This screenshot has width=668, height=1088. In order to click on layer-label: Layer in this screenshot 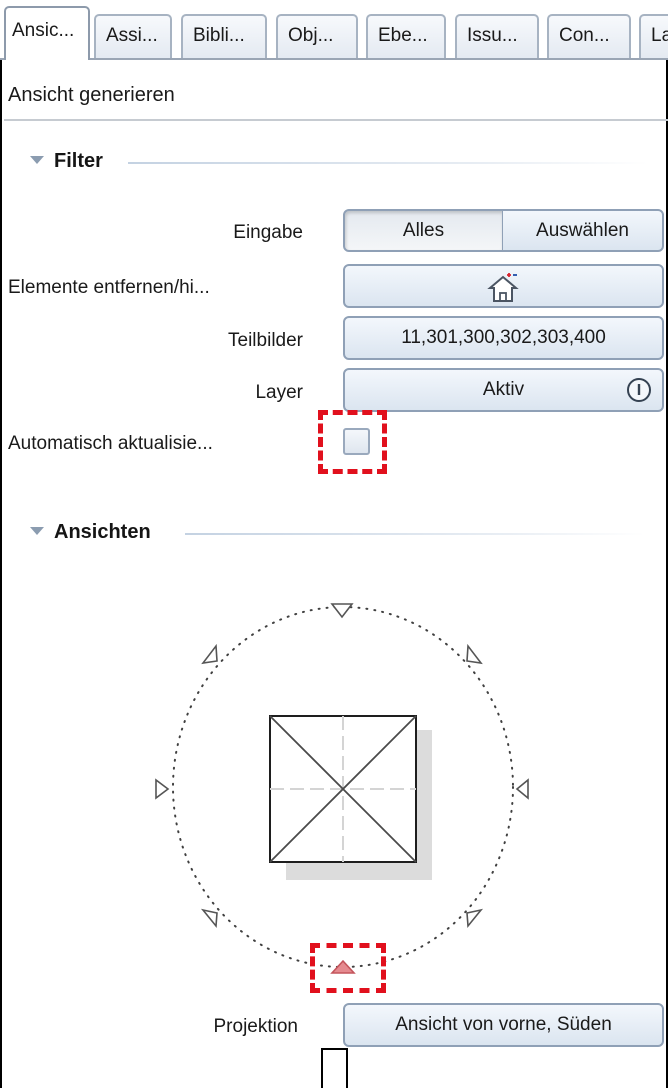, I will do `click(279, 392)`.